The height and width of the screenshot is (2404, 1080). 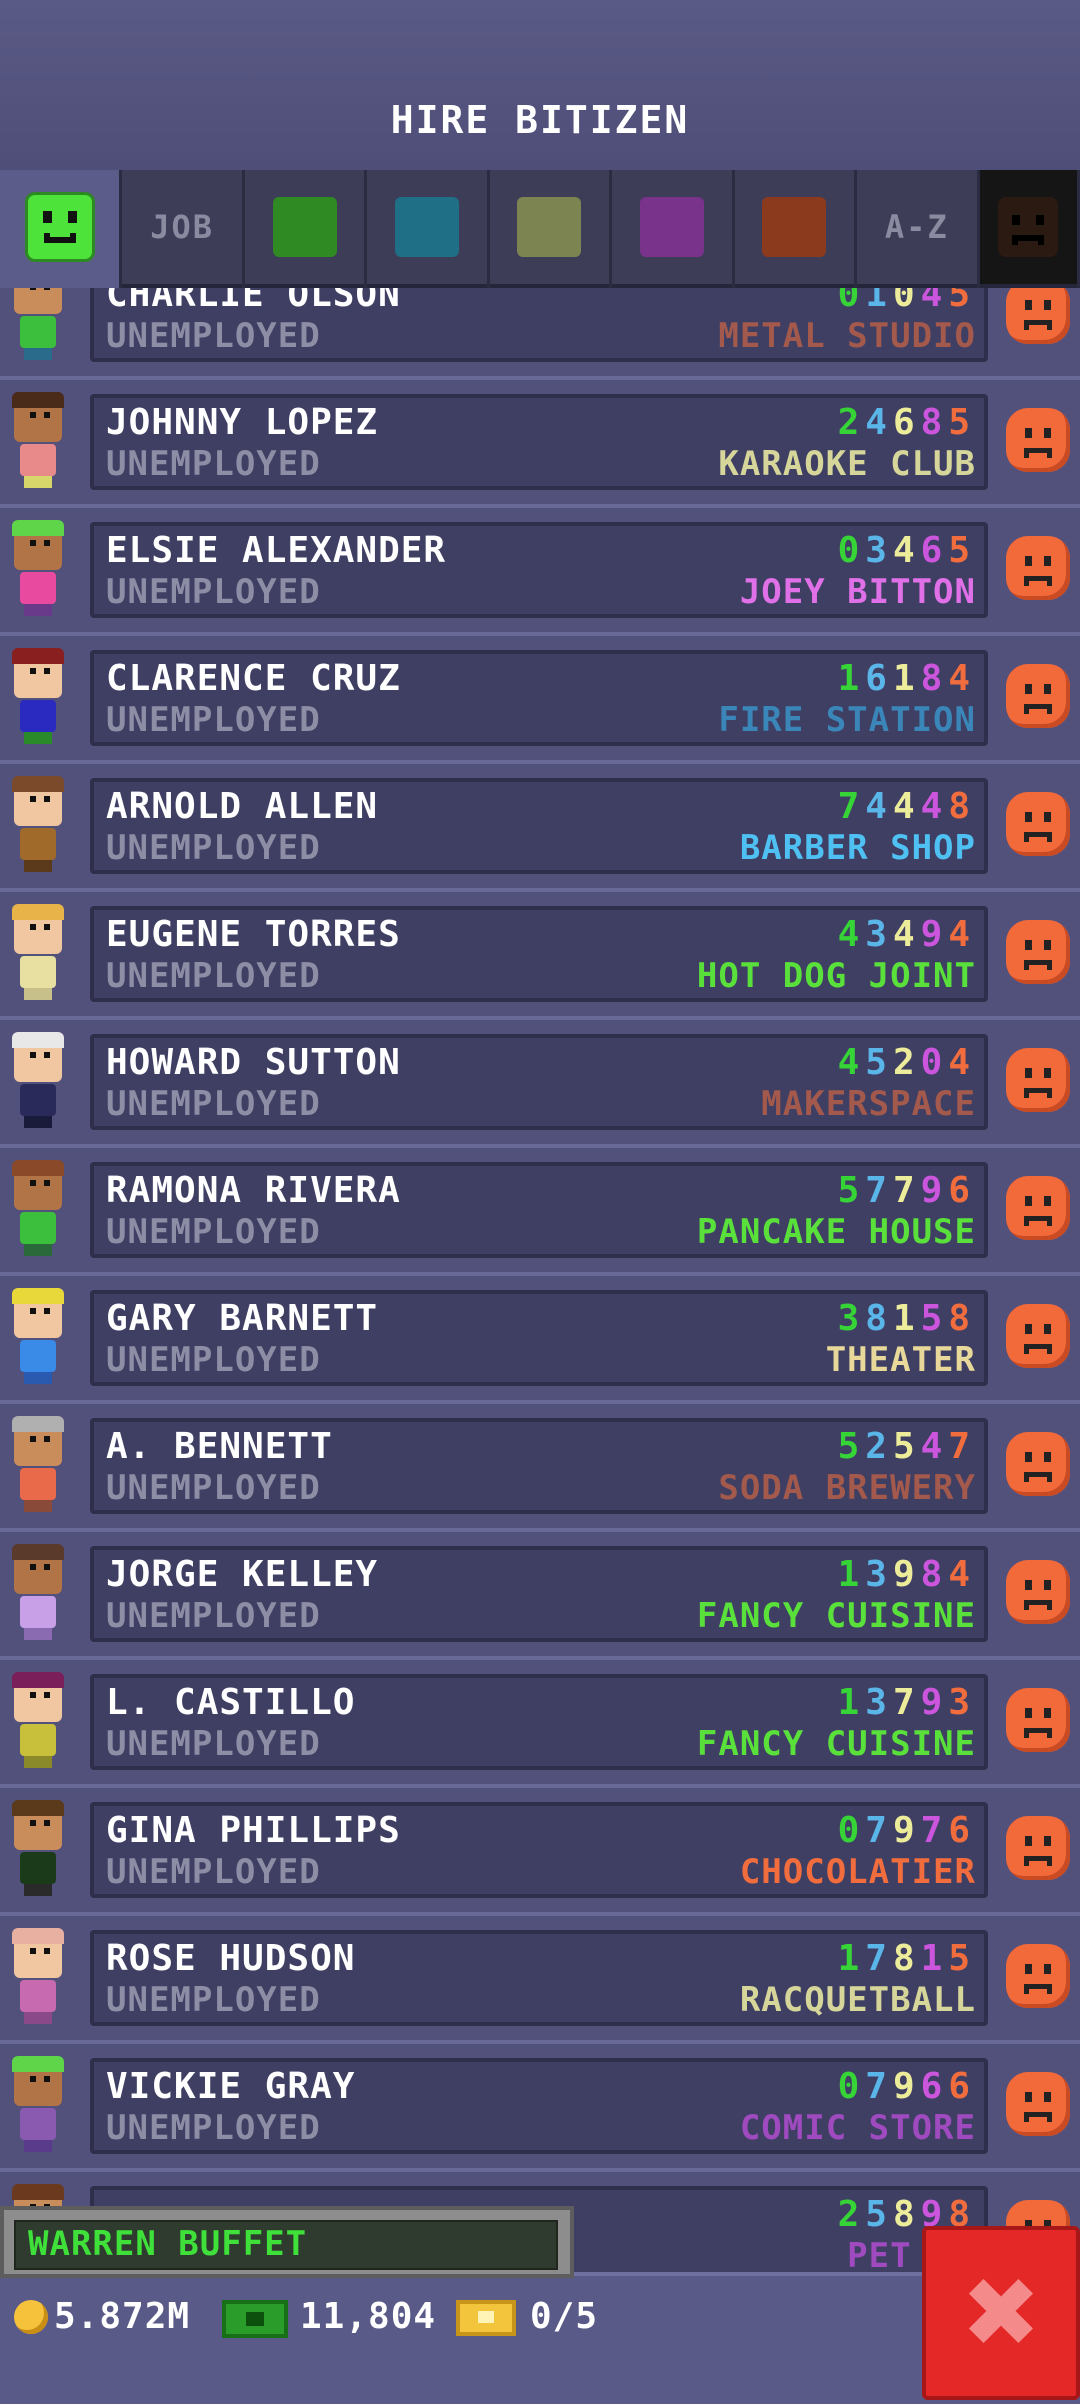 I want to click on bitizen-name: EUGENE TORRES, so click(x=253, y=934).